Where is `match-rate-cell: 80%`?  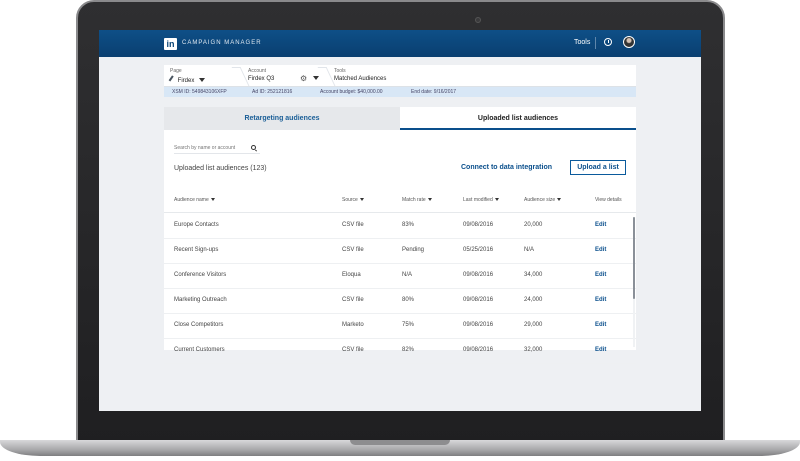
match-rate-cell: 80% is located at coordinates (408, 300).